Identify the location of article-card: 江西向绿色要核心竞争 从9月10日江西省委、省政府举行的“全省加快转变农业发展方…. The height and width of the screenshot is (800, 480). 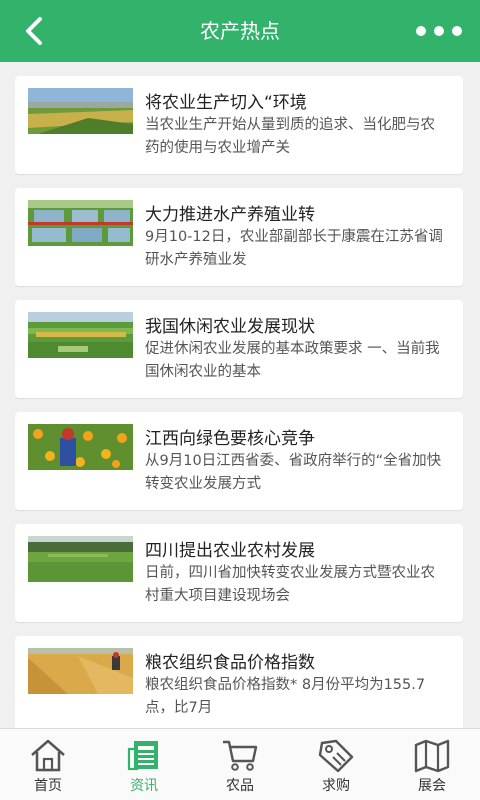
(239, 461).